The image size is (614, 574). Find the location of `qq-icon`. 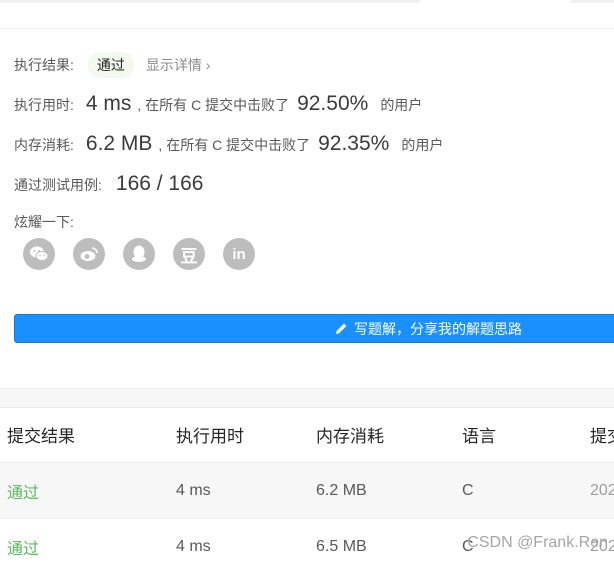

qq-icon is located at coordinates (139, 254).